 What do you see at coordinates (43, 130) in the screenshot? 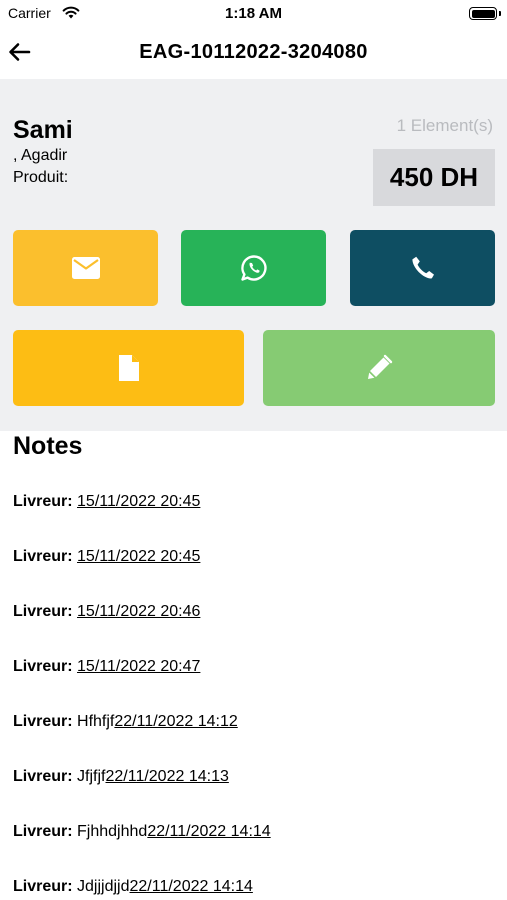
I see `customer-name: Sami` at bounding box center [43, 130].